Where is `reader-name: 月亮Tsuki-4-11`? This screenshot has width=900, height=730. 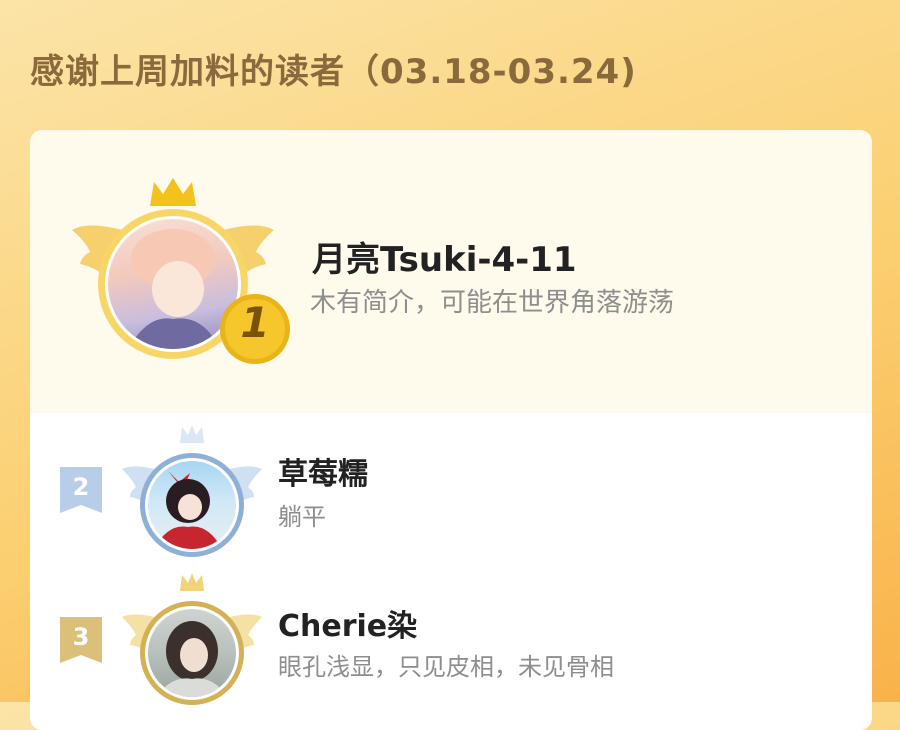
reader-name: 月亮Tsuki-4-11 is located at coordinates (444, 256).